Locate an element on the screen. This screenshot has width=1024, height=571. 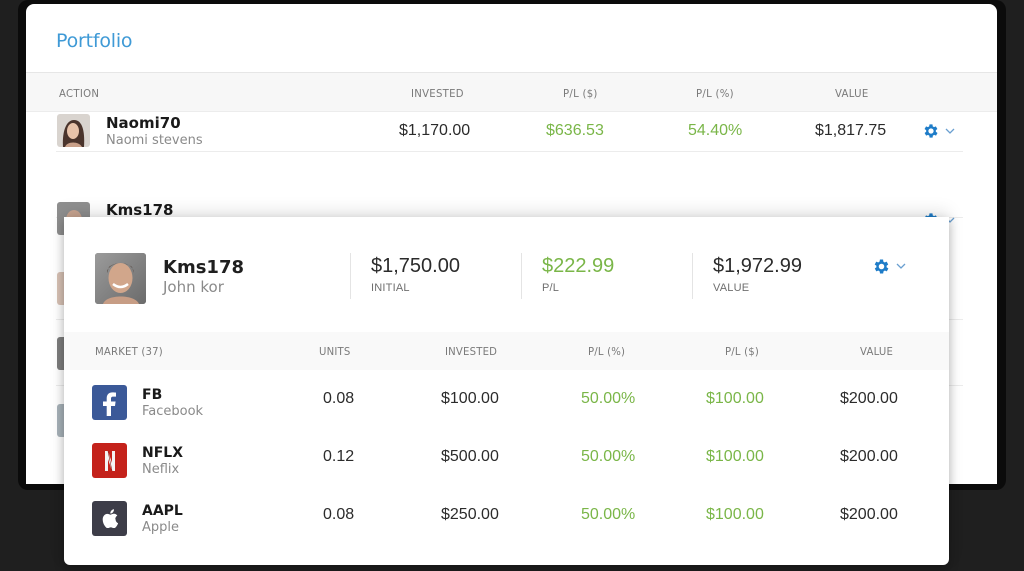
column-header-pl-percent: P/L (%) is located at coordinates (606, 351).